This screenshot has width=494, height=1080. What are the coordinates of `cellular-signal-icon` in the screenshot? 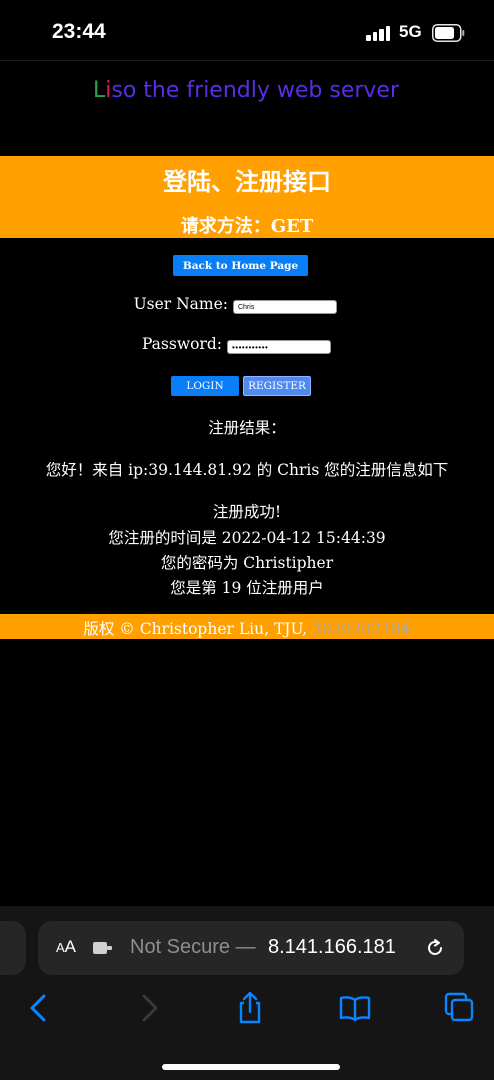 It's located at (379, 33).